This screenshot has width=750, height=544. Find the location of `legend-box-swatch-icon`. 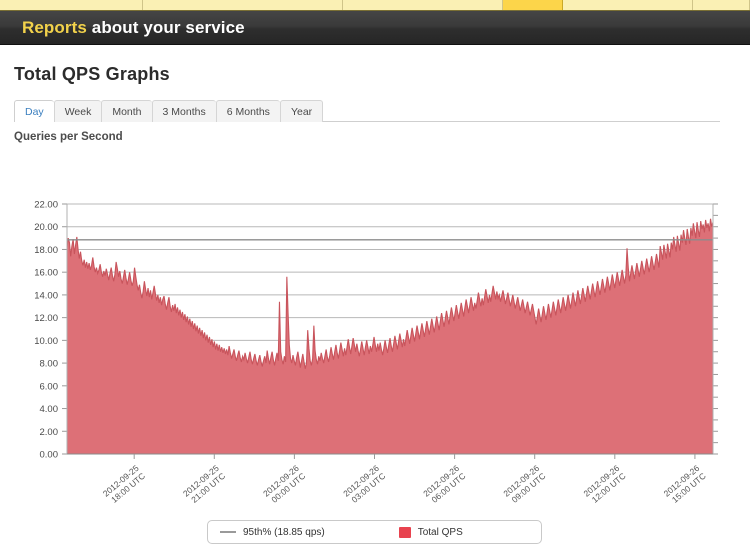

legend-box-swatch-icon is located at coordinates (404, 532).